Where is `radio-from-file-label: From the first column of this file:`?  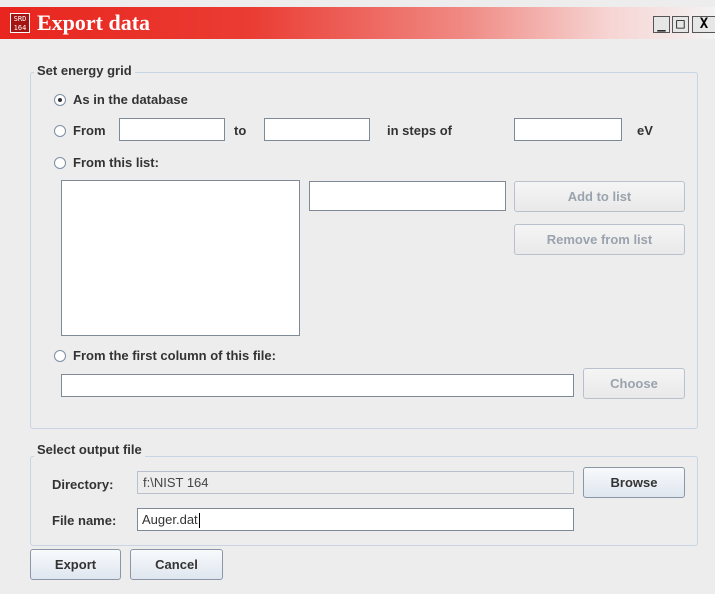 radio-from-file-label: From the first column of this file: is located at coordinates (174, 355).